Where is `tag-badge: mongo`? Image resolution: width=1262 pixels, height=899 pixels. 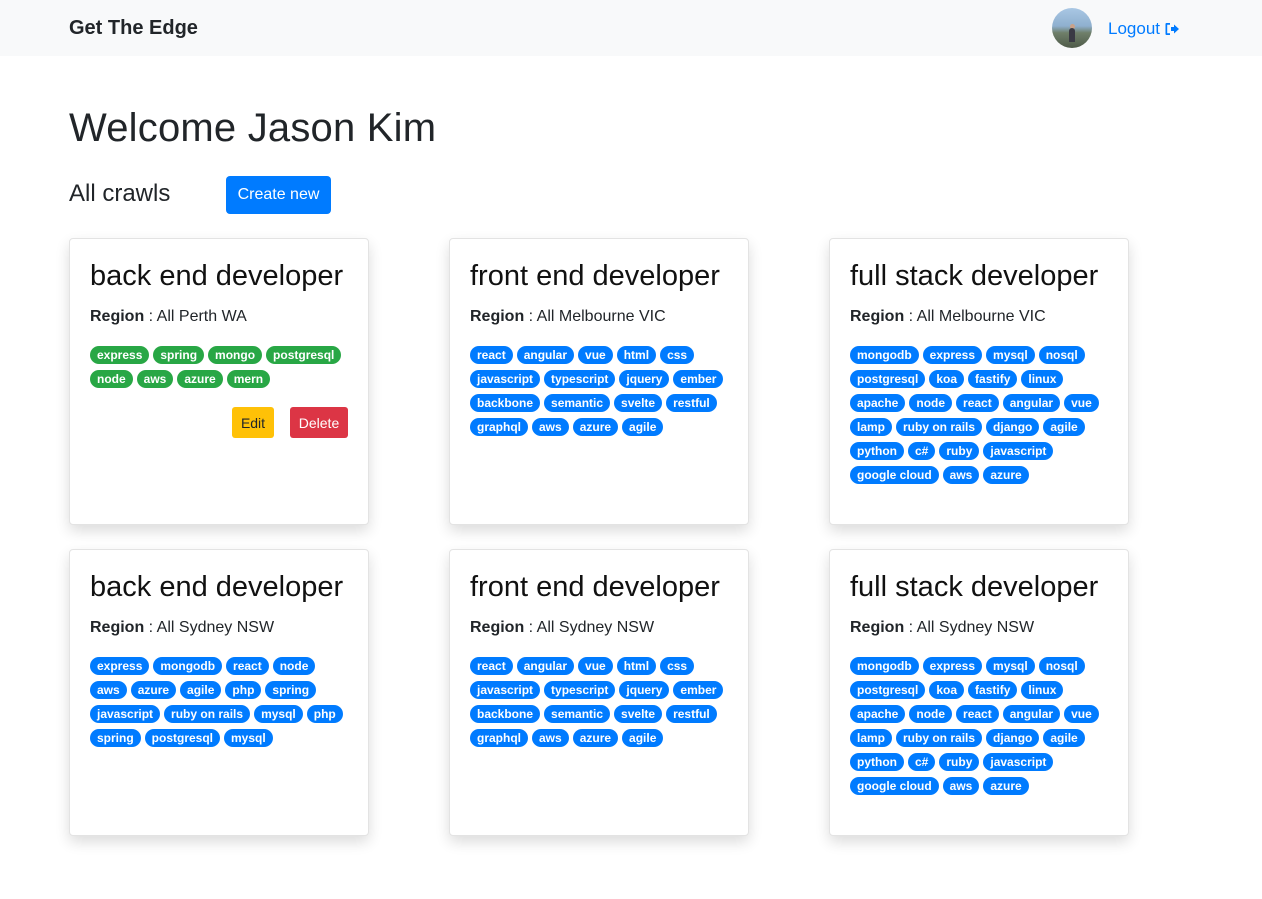
tag-badge: mongo is located at coordinates (235, 354).